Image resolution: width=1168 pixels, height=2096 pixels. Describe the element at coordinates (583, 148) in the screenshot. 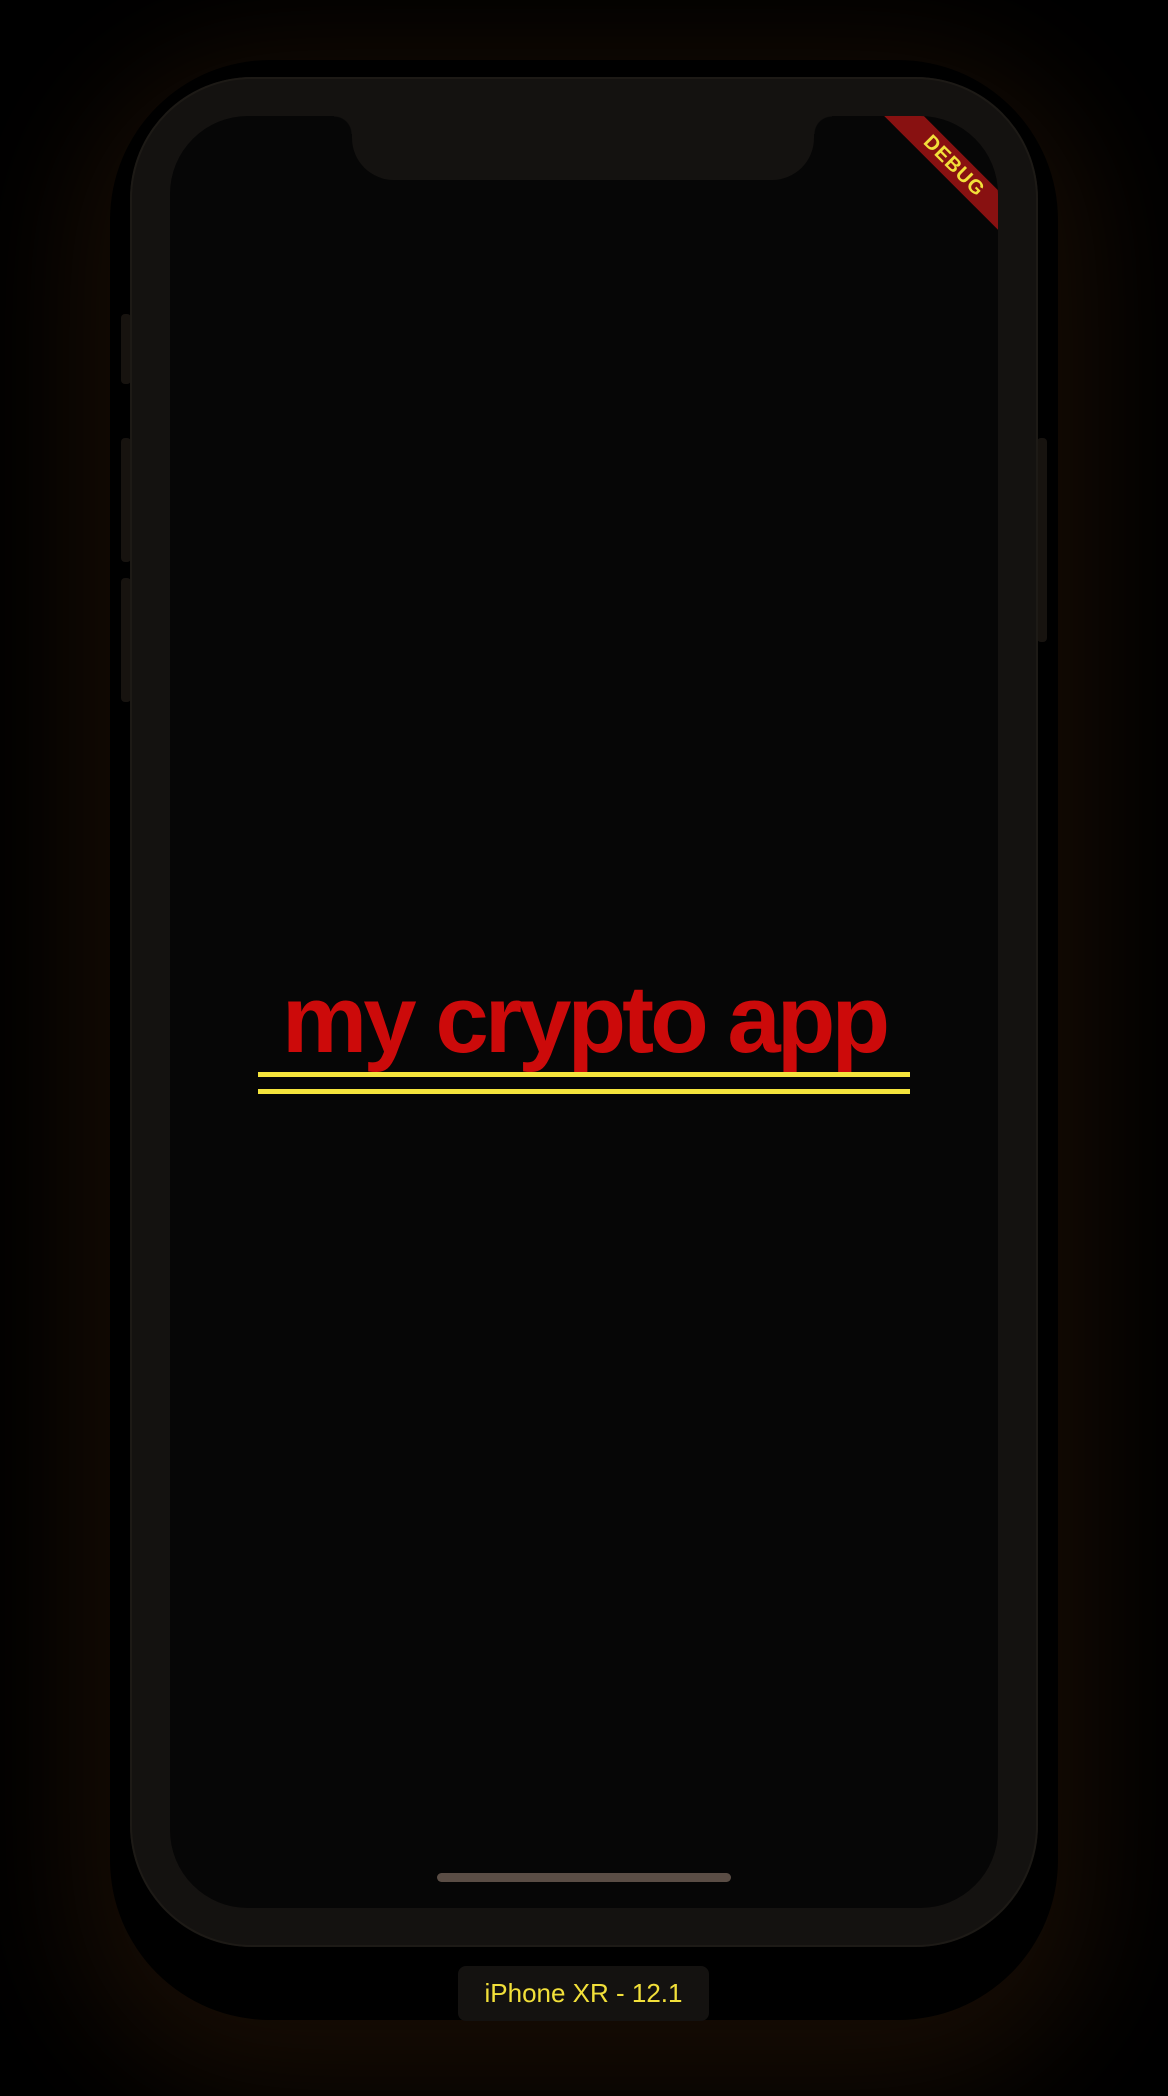

I see `notch` at that location.